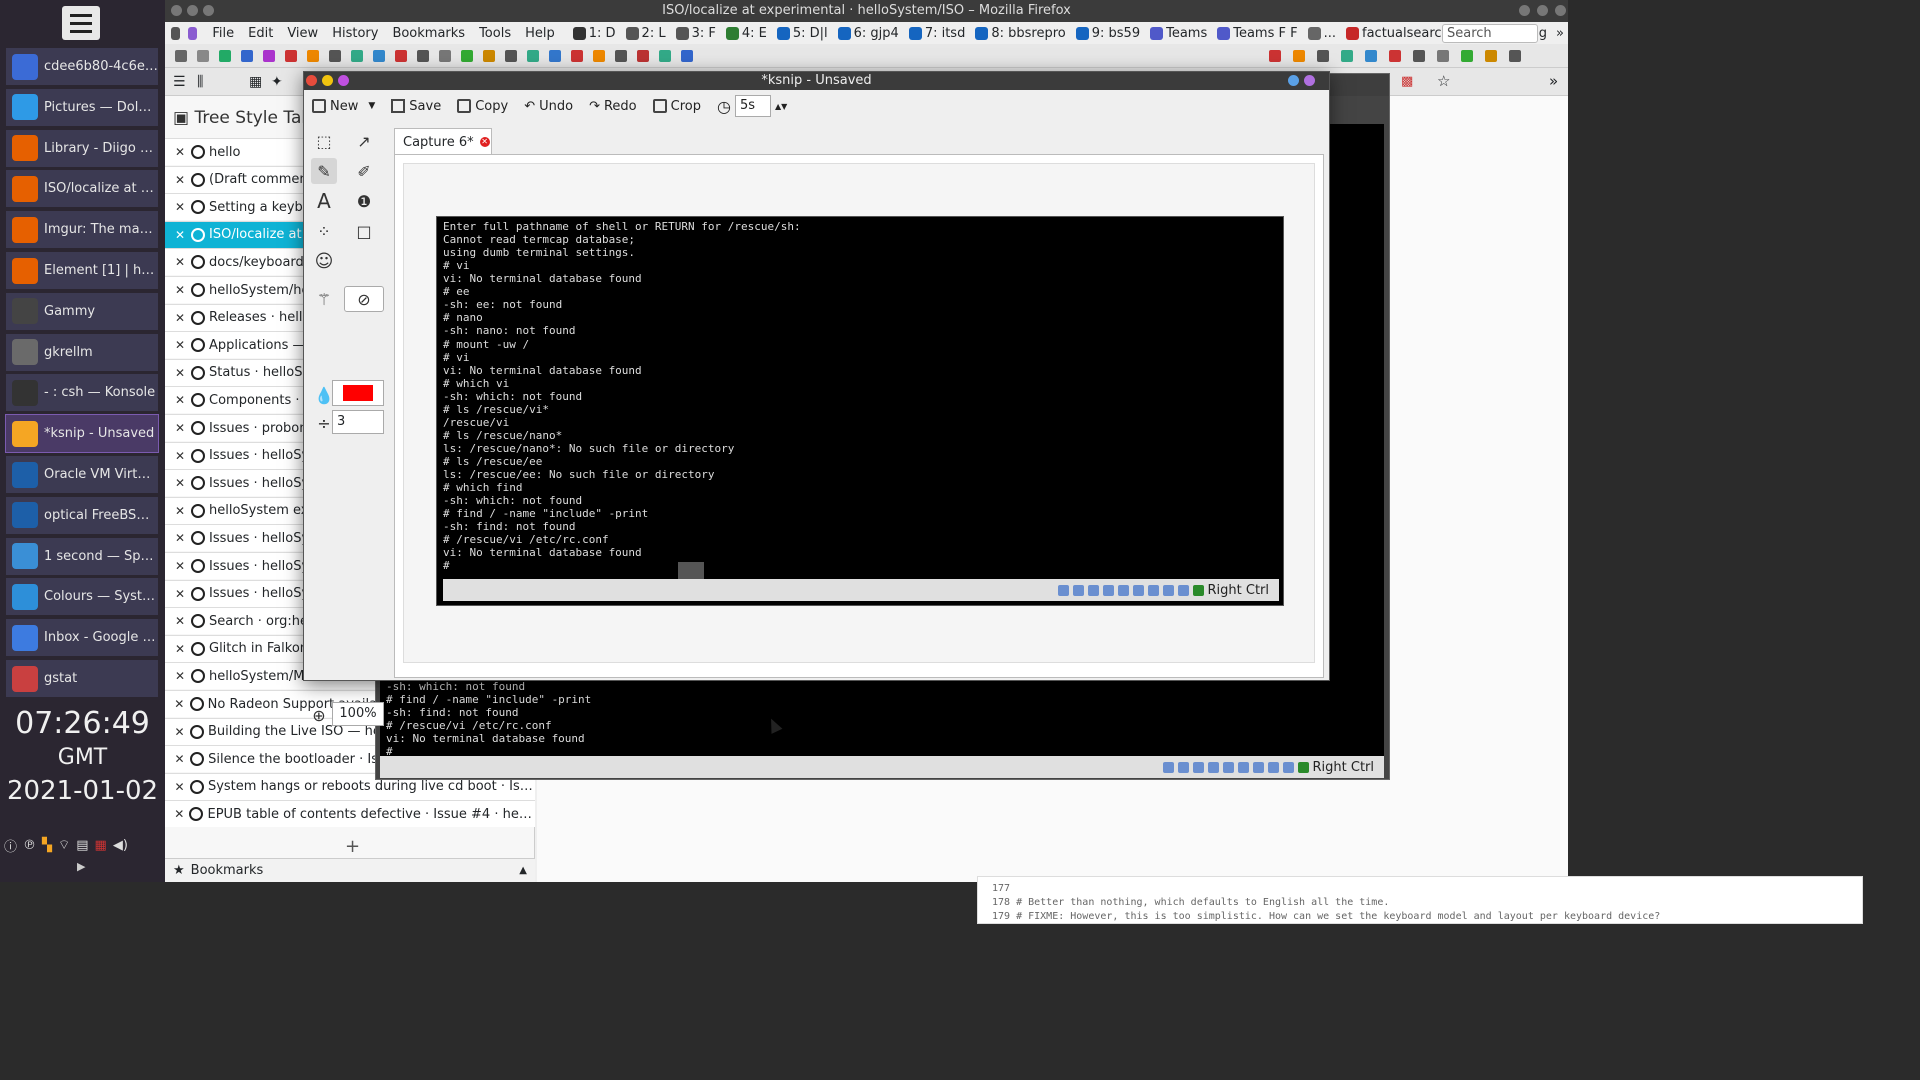  What do you see at coordinates (1303, 767) in the screenshot?
I see `mouse-integration-icon` at bounding box center [1303, 767].